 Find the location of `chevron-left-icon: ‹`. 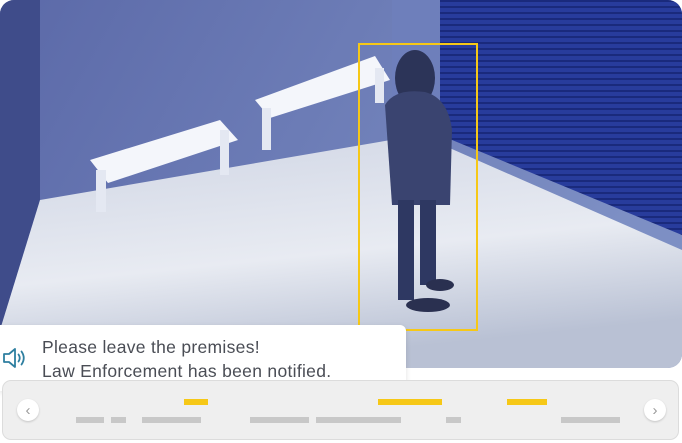

chevron-left-icon: ‹ is located at coordinates (28, 410).